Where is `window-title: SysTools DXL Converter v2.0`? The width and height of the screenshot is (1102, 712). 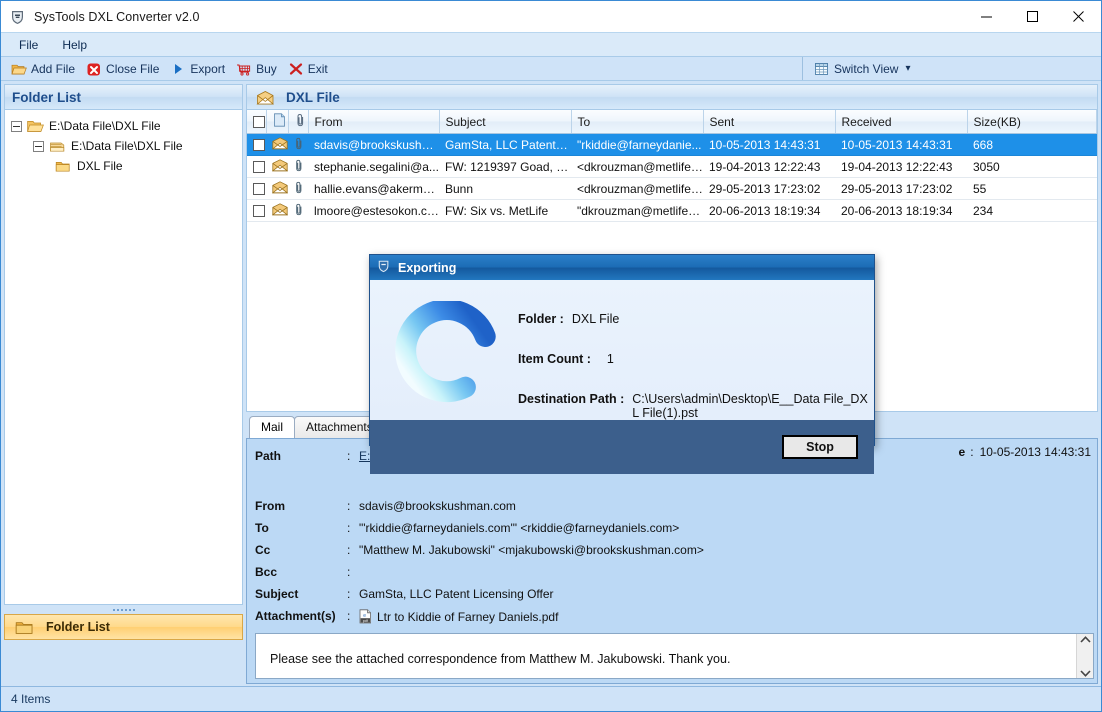
window-title: SysTools DXL Converter v2.0 is located at coordinates (117, 16).